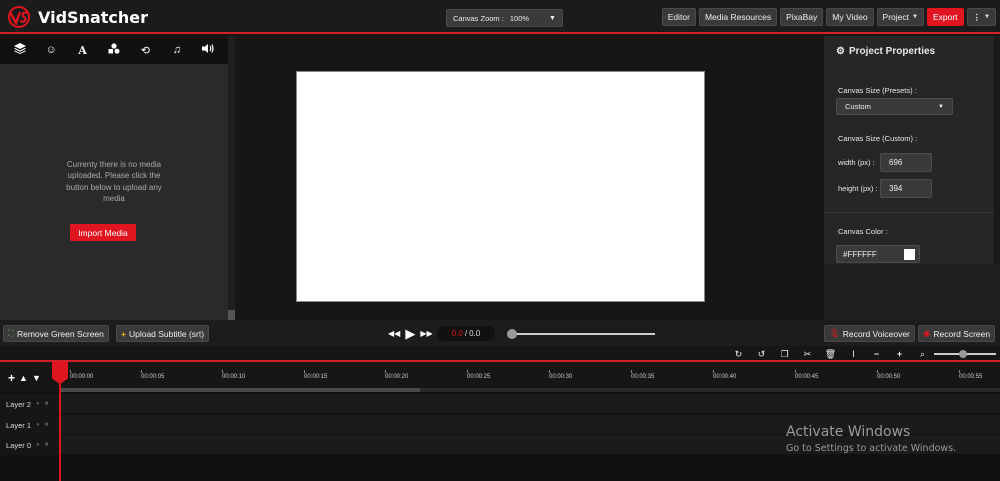  Describe the element at coordinates (51, 50) in the screenshot. I see `smiley-icon: ☺` at that location.